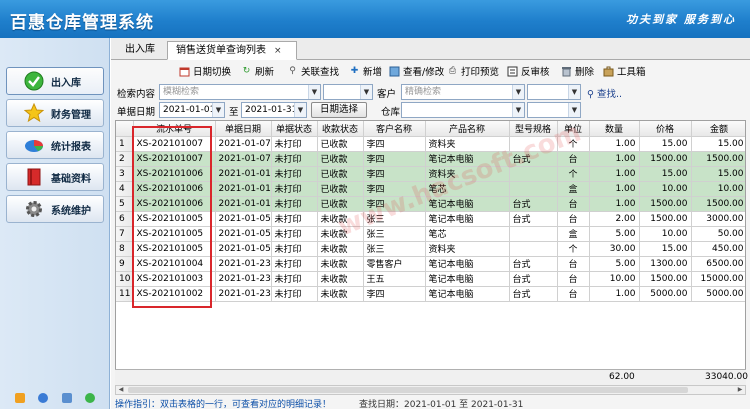 The height and width of the screenshot is (409, 750). I want to click on table-cell: XS-202101002, so click(174, 294).